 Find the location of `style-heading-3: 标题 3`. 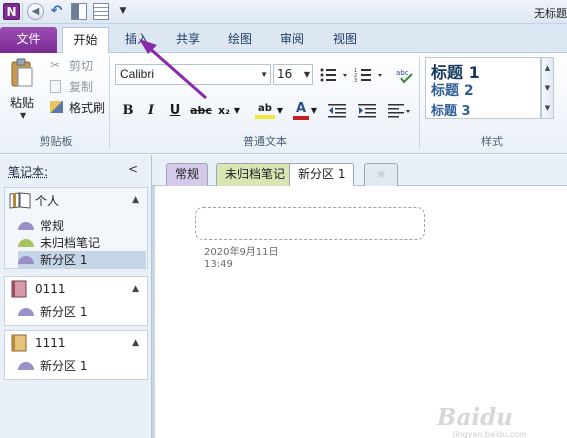

style-heading-3: 标题 3 is located at coordinates (451, 109).